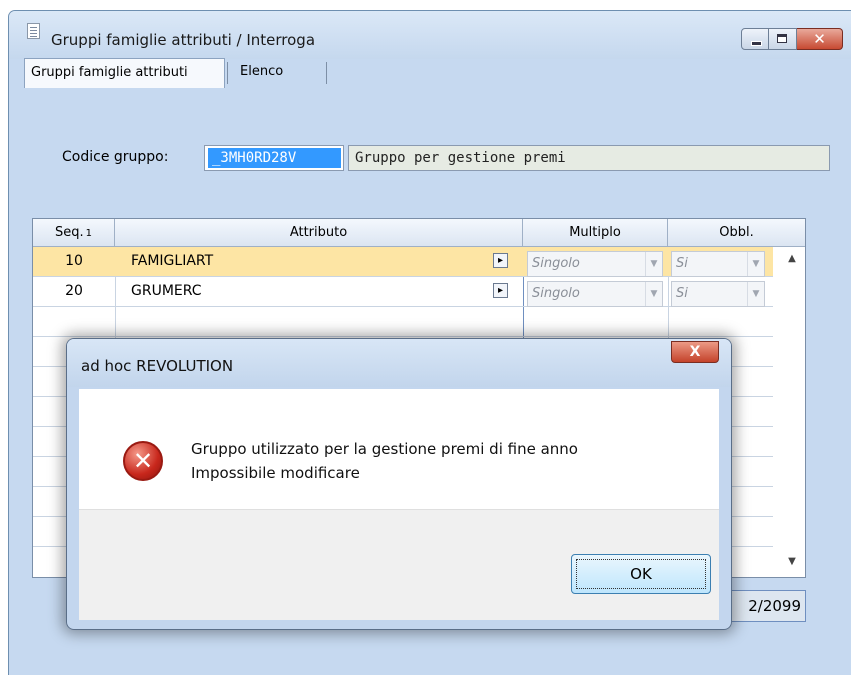 This screenshot has height=675, width=851. What do you see at coordinates (399, 363) in the screenshot?
I see `dialog-titlebar: ad hoc REVOLUTION X` at bounding box center [399, 363].